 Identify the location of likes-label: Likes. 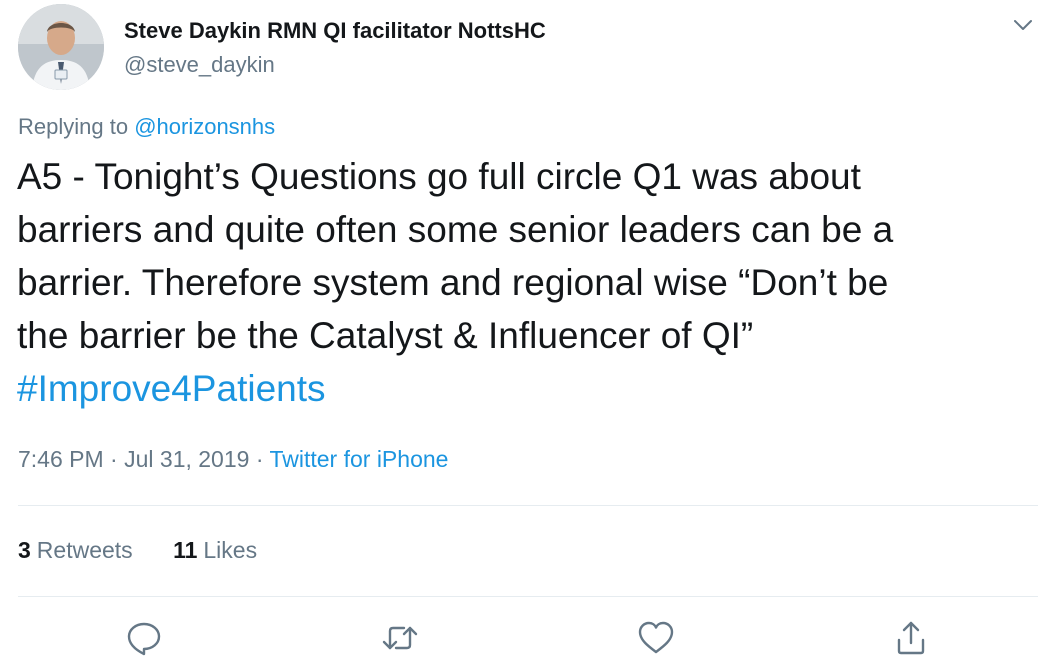
(230, 550).